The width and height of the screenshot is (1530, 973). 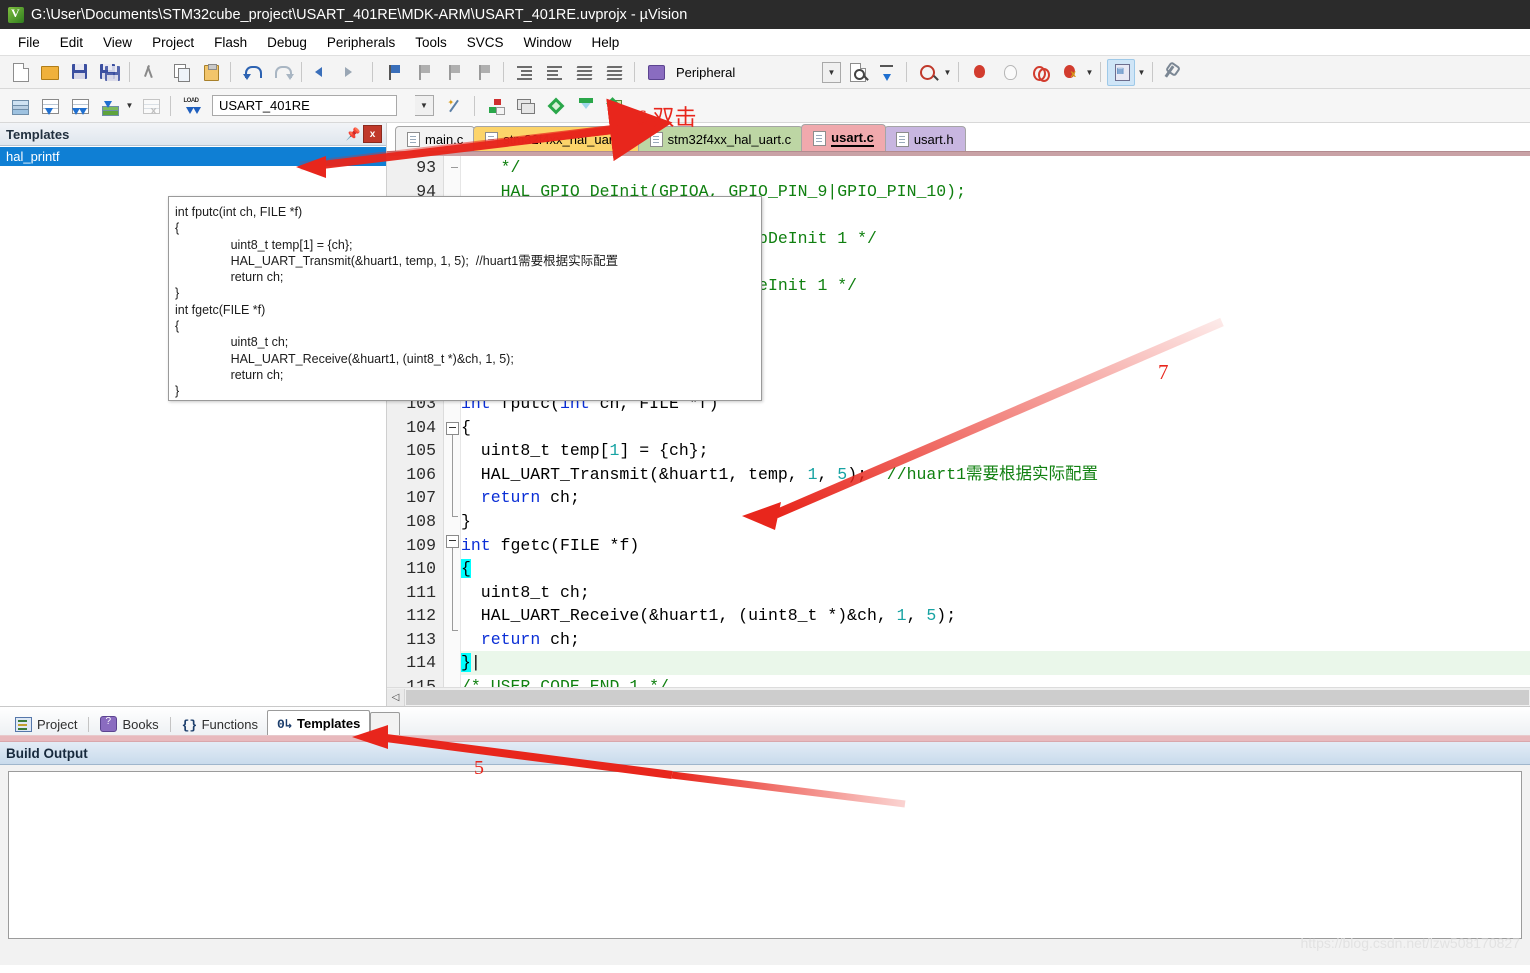 What do you see at coordinates (49, 105) in the screenshot?
I see `build-icon` at bounding box center [49, 105].